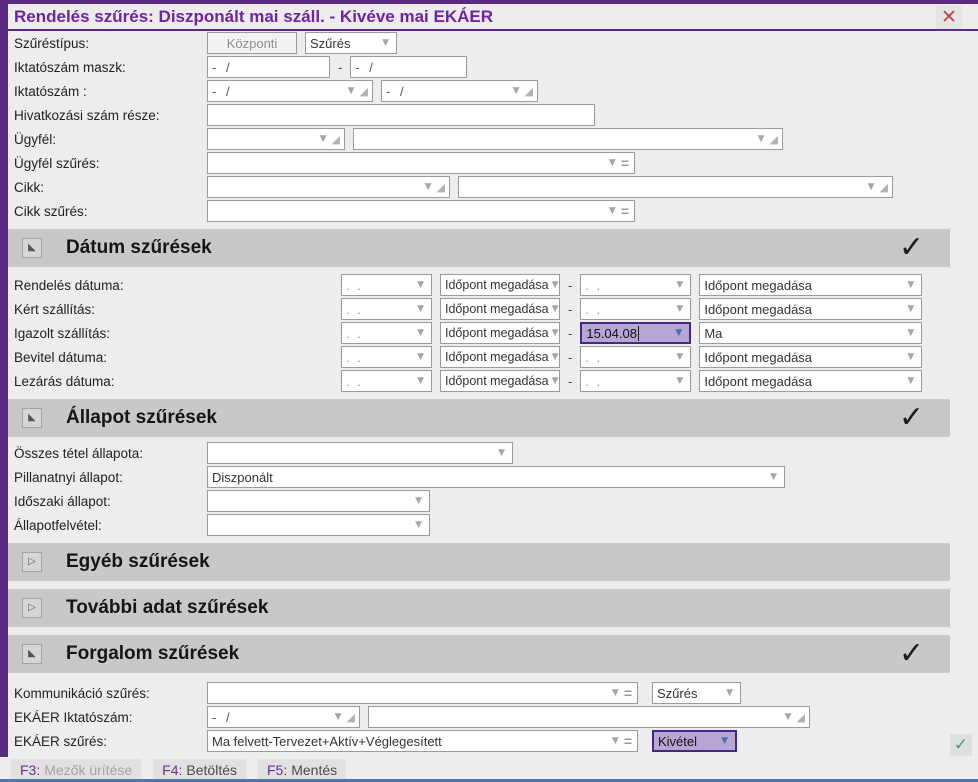 This screenshot has height=782, width=978. What do you see at coordinates (69, 285) in the screenshot?
I see `order-date-label: Rendelés dátuma:` at bounding box center [69, 285].